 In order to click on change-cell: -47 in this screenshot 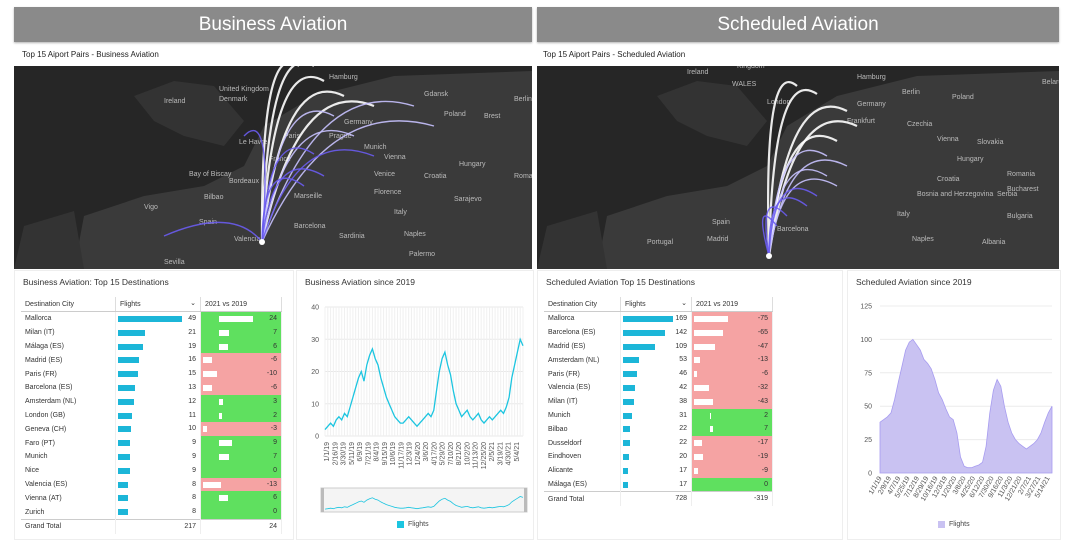, I will do `click(732, 346)`.